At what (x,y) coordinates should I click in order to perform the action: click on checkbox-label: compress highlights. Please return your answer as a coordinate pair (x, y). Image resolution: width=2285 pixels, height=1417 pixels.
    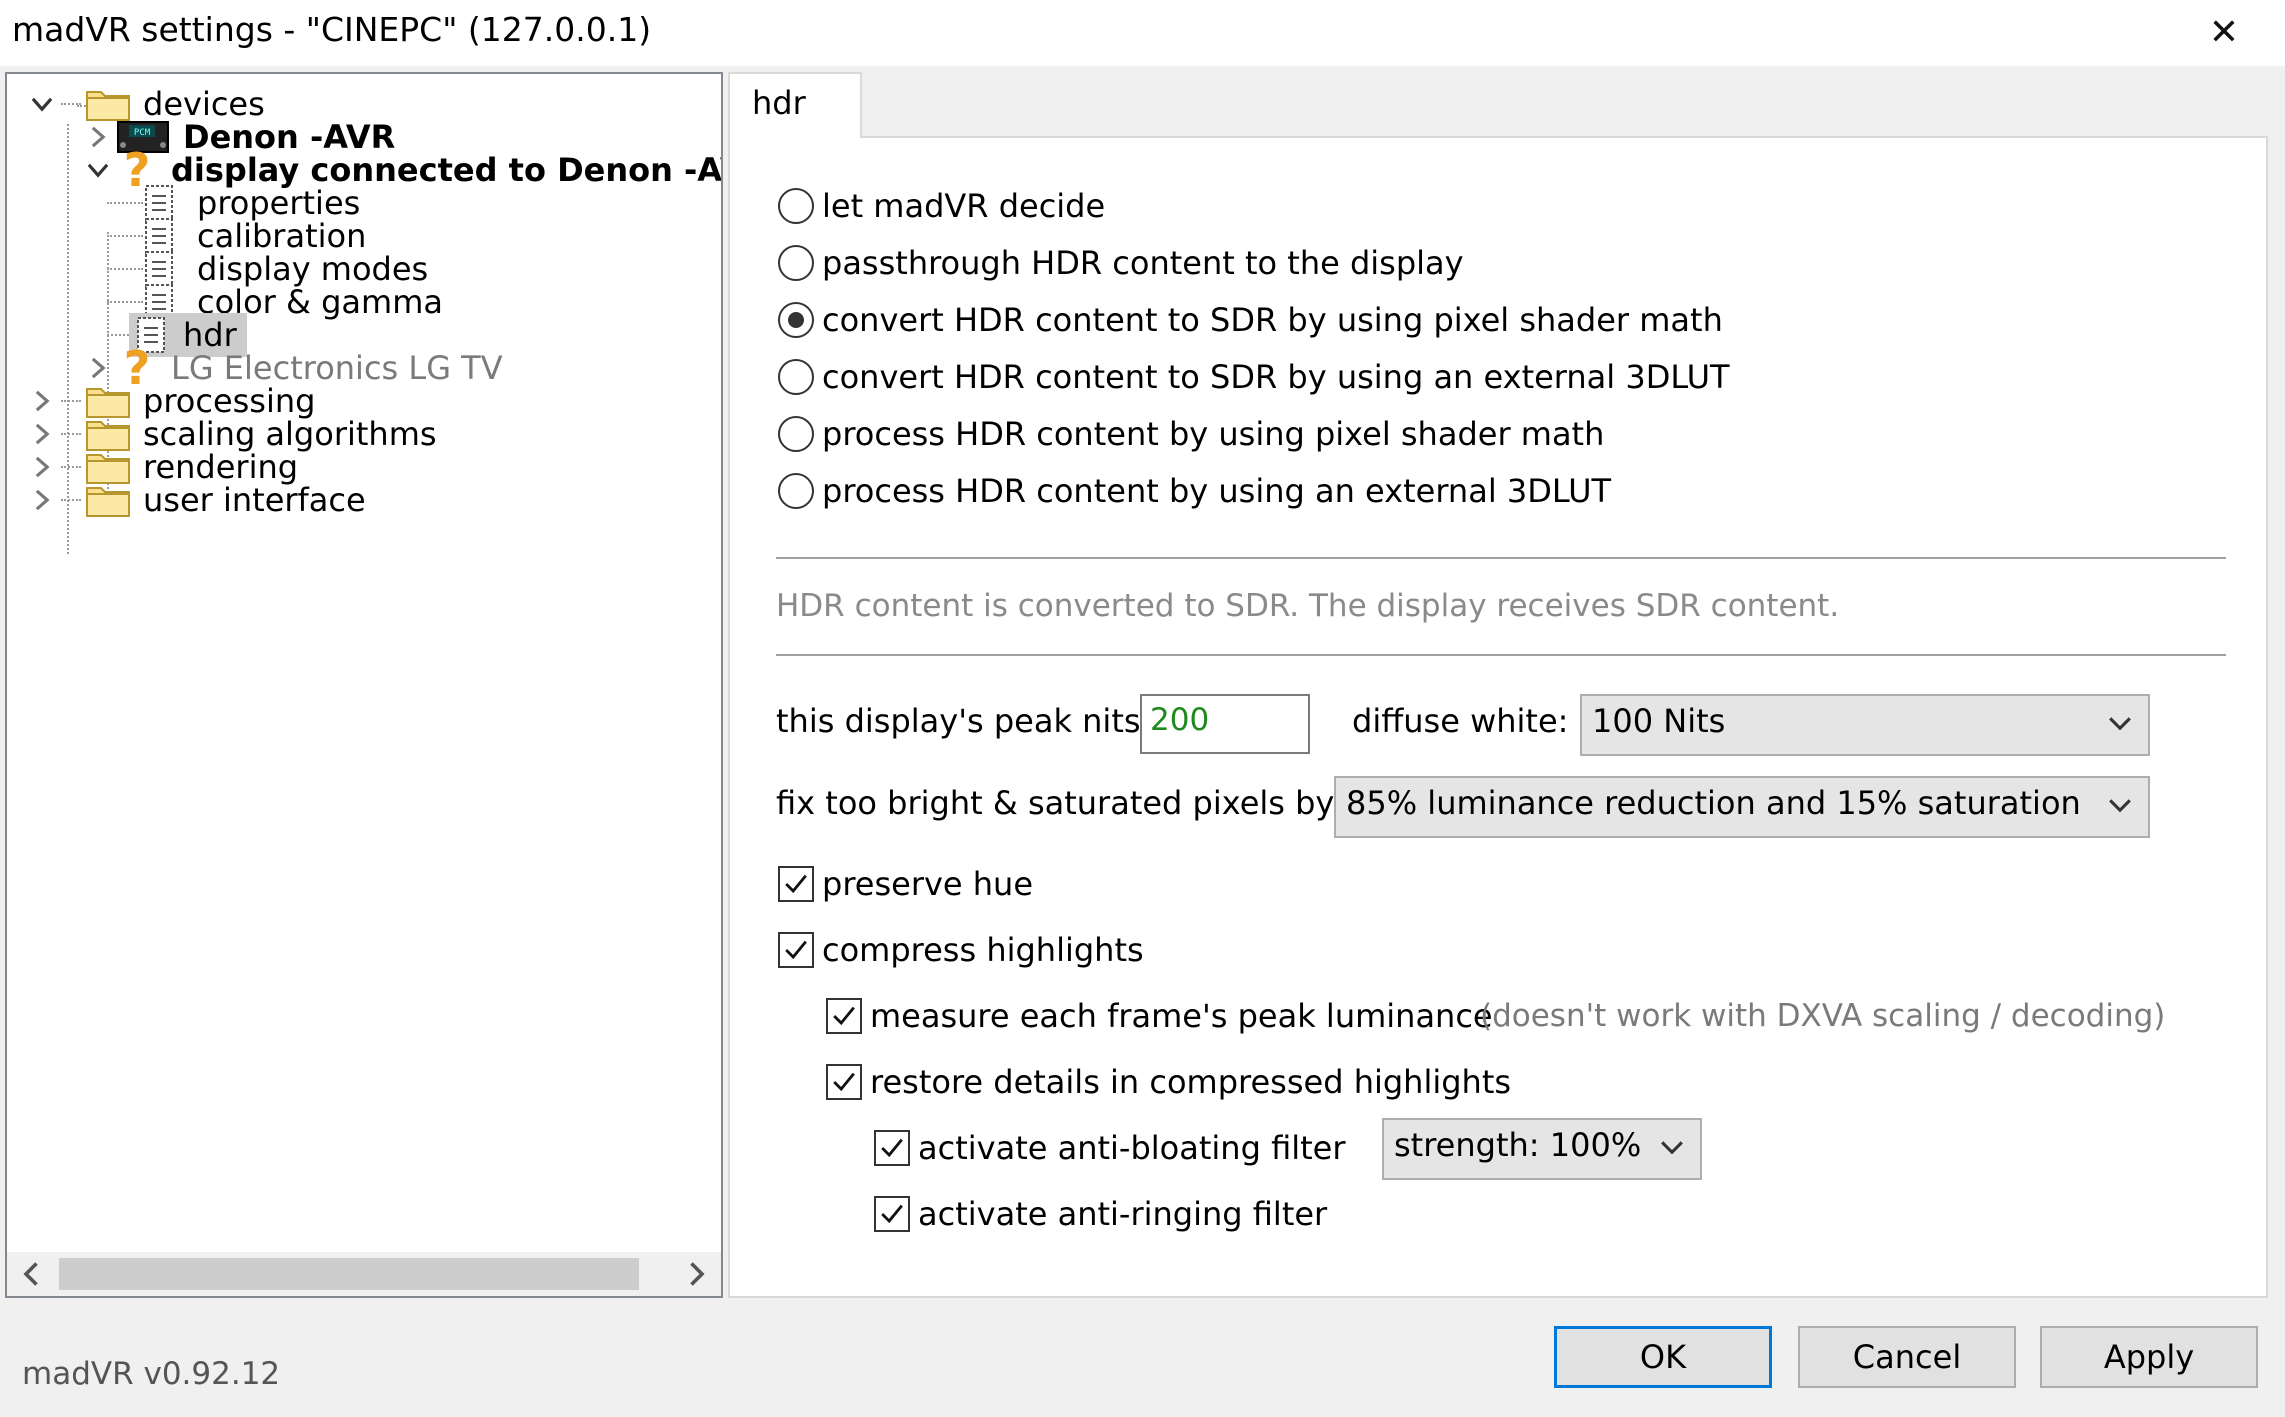
    Looking at the image, I should click on (983, 950).